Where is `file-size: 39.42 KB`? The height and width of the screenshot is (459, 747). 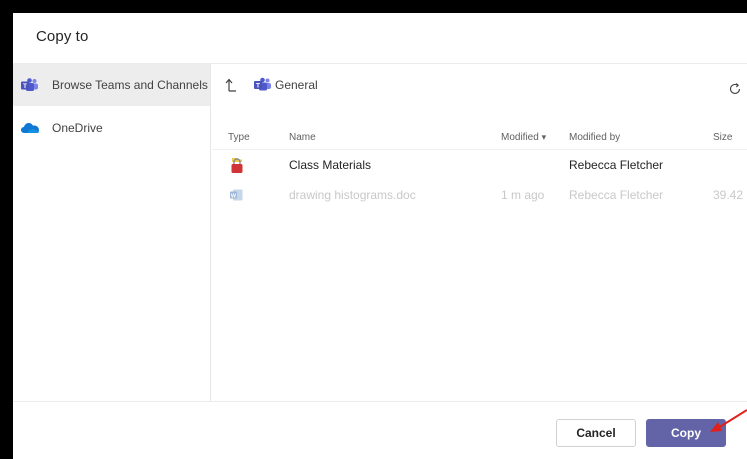
file-size: 39.42 KB is located at coordinates (730, 195).